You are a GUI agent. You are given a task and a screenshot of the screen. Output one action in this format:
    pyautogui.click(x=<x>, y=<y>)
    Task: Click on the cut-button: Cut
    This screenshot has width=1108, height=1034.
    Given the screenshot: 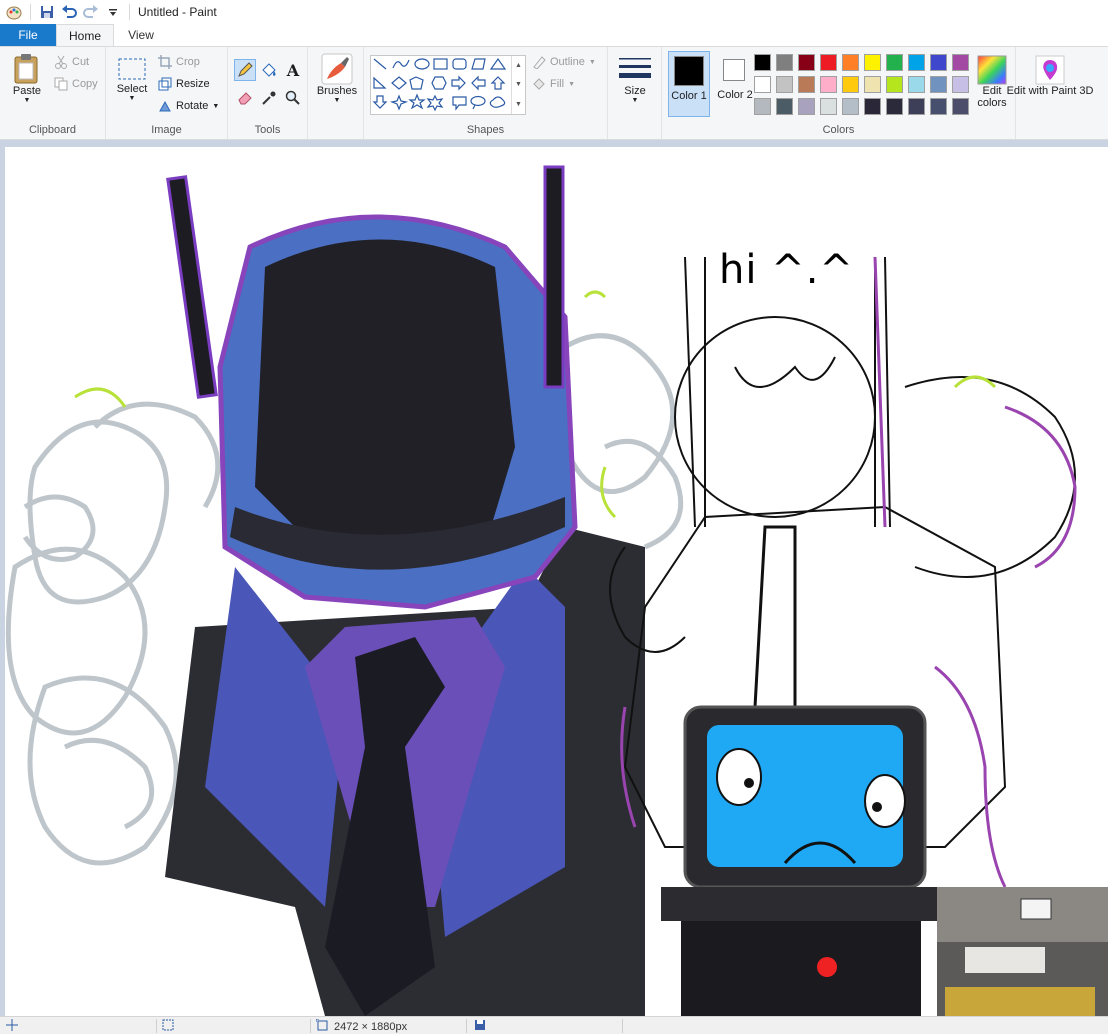 What is the action you would take?
    pyautogui.click(x=71, y=62)
    